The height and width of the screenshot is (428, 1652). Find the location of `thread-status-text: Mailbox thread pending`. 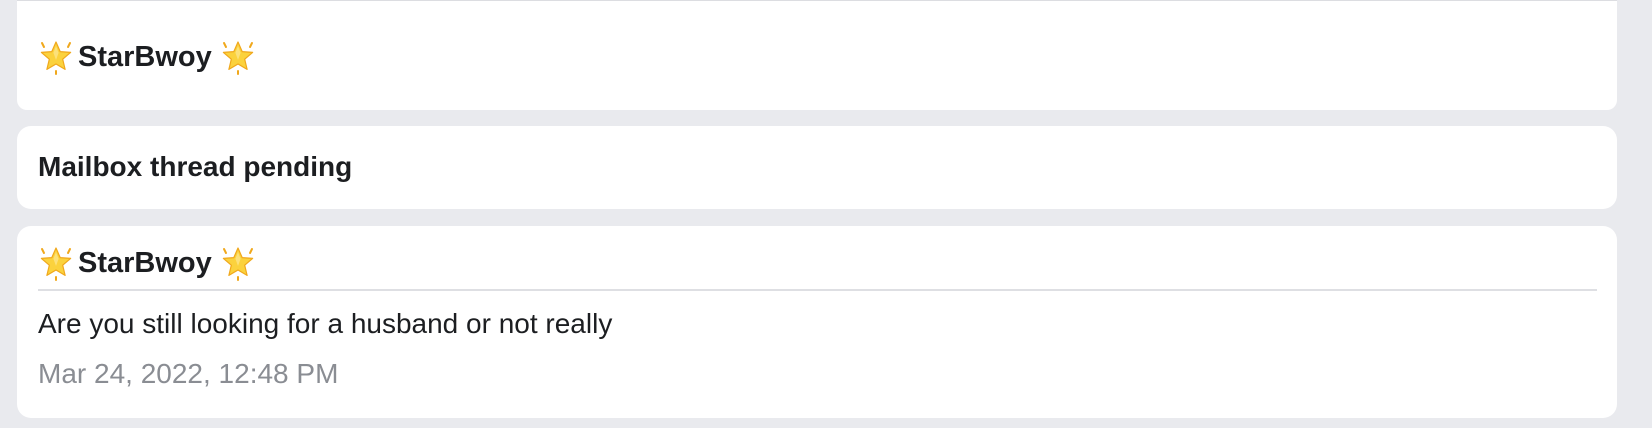

thread-status-text: Mailbox thread pending is located at coordinates (195, 166).